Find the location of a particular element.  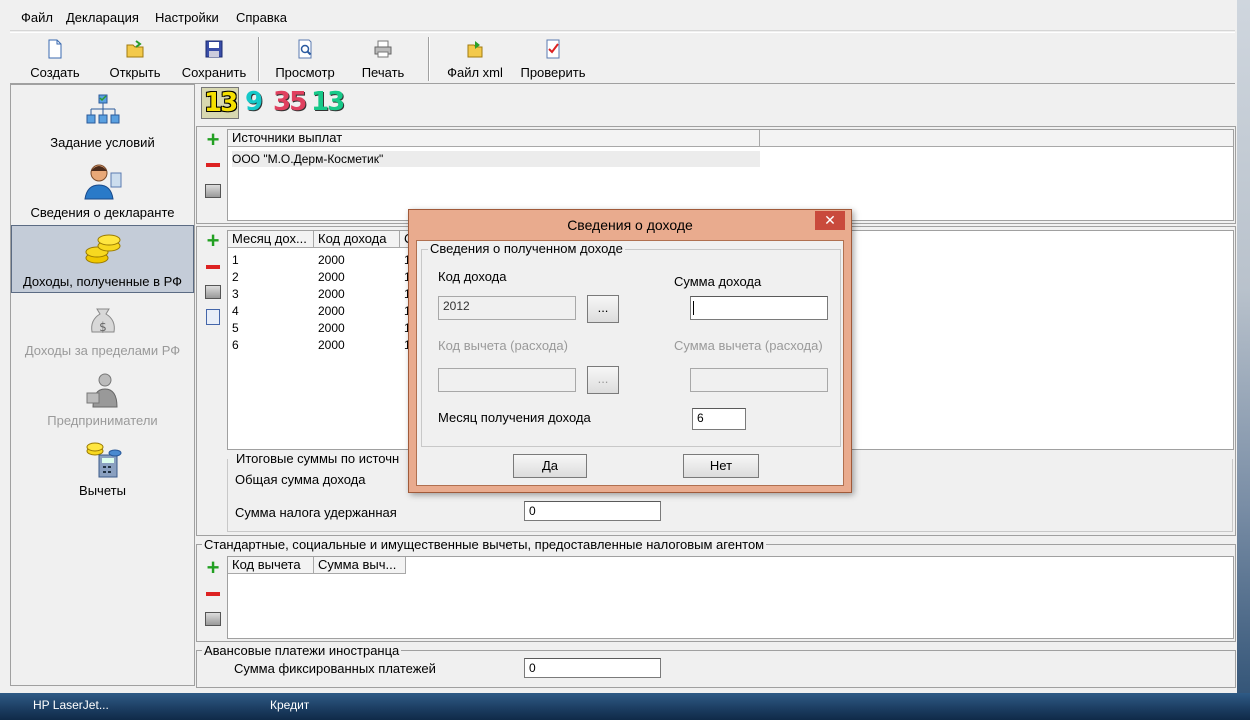

month-field: 6 is located at coordinates (719, 419).